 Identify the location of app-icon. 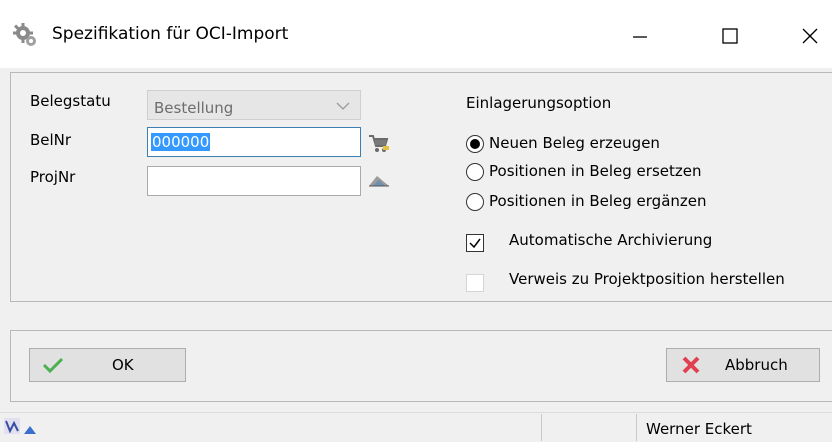
(12, 426).